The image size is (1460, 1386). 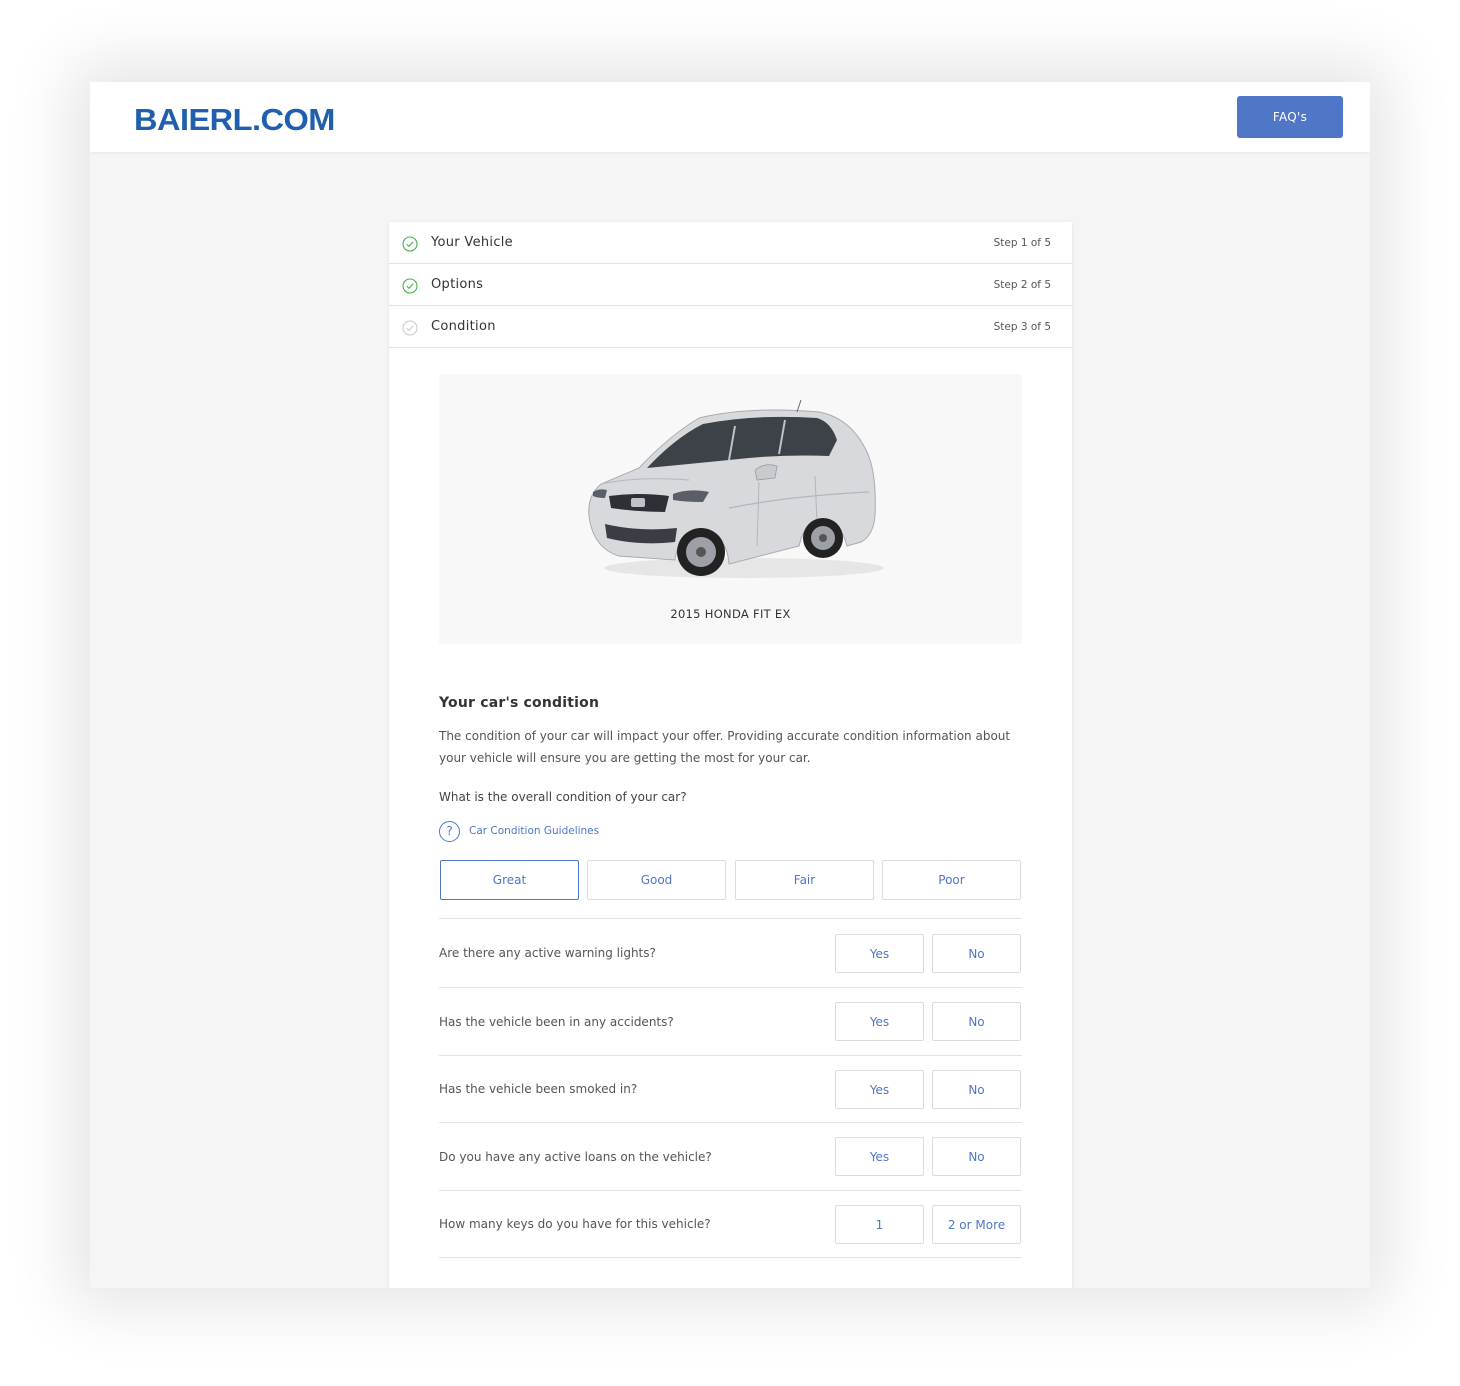 I want to click on condition-guidelines-label: Car Condition Guidelines, so click(x=534, y=831).